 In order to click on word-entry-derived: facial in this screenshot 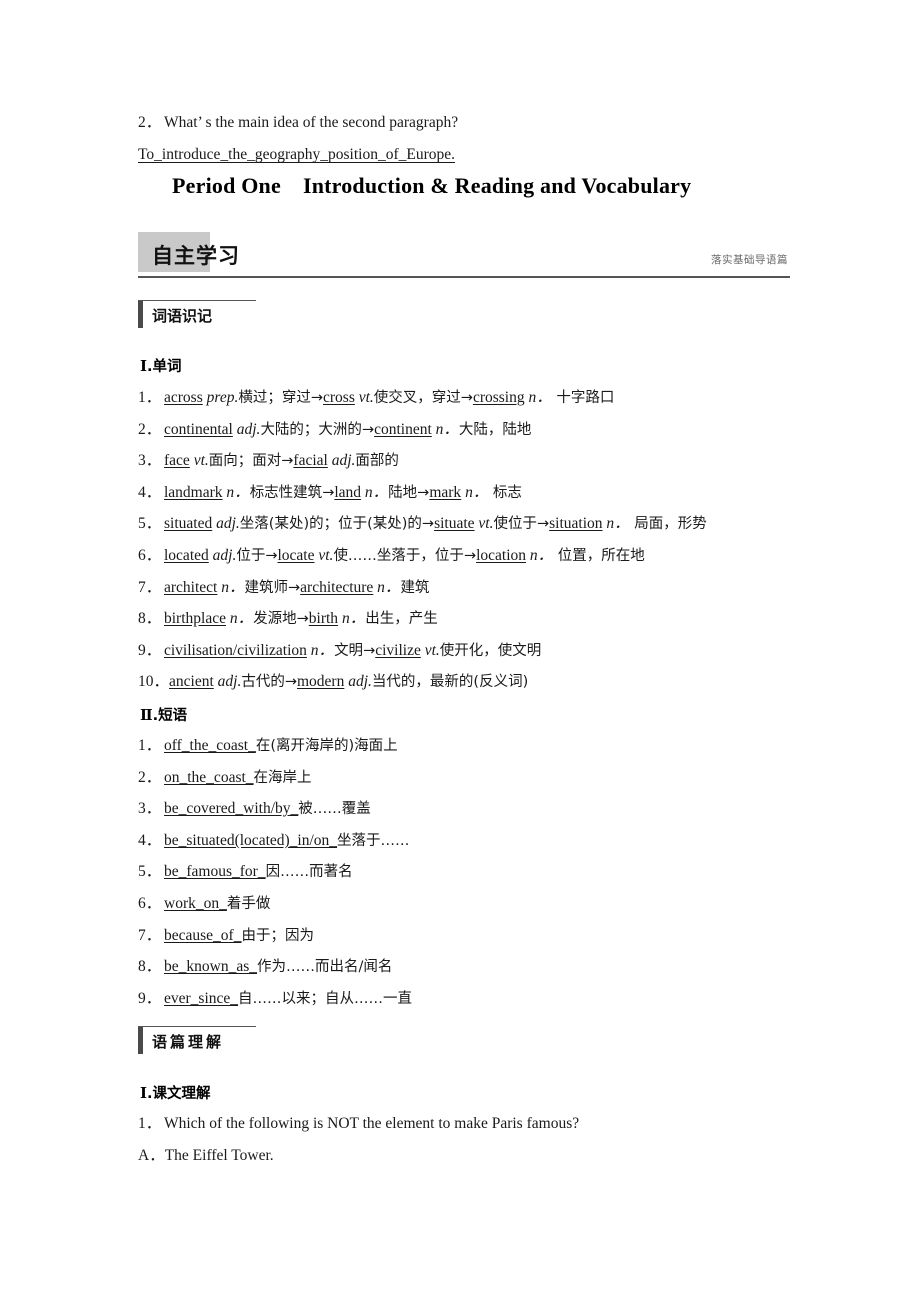, I will do `click(310, 461)`.